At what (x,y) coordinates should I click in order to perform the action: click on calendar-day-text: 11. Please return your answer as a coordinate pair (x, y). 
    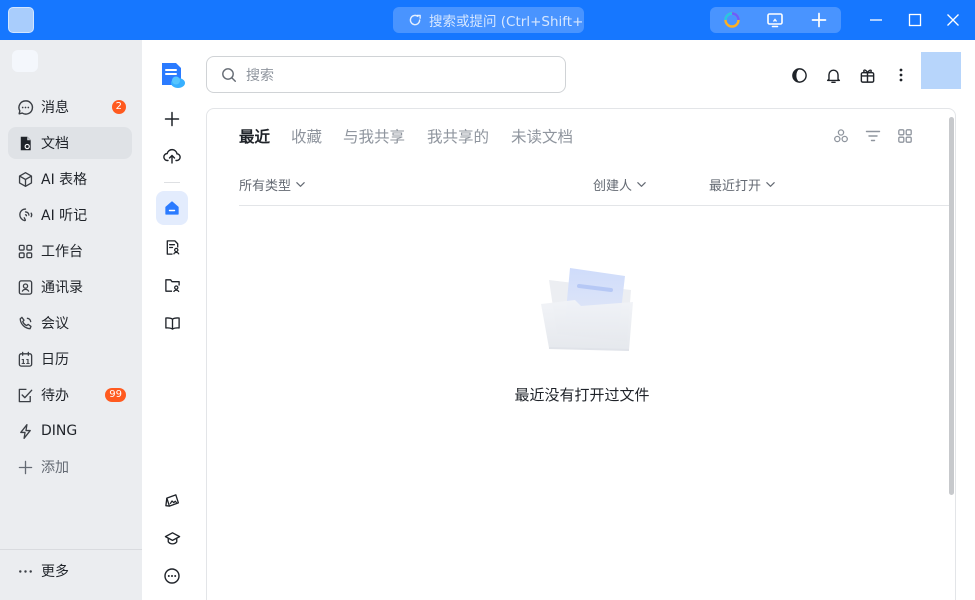
    Looking at the image, I should click on (25, 361).